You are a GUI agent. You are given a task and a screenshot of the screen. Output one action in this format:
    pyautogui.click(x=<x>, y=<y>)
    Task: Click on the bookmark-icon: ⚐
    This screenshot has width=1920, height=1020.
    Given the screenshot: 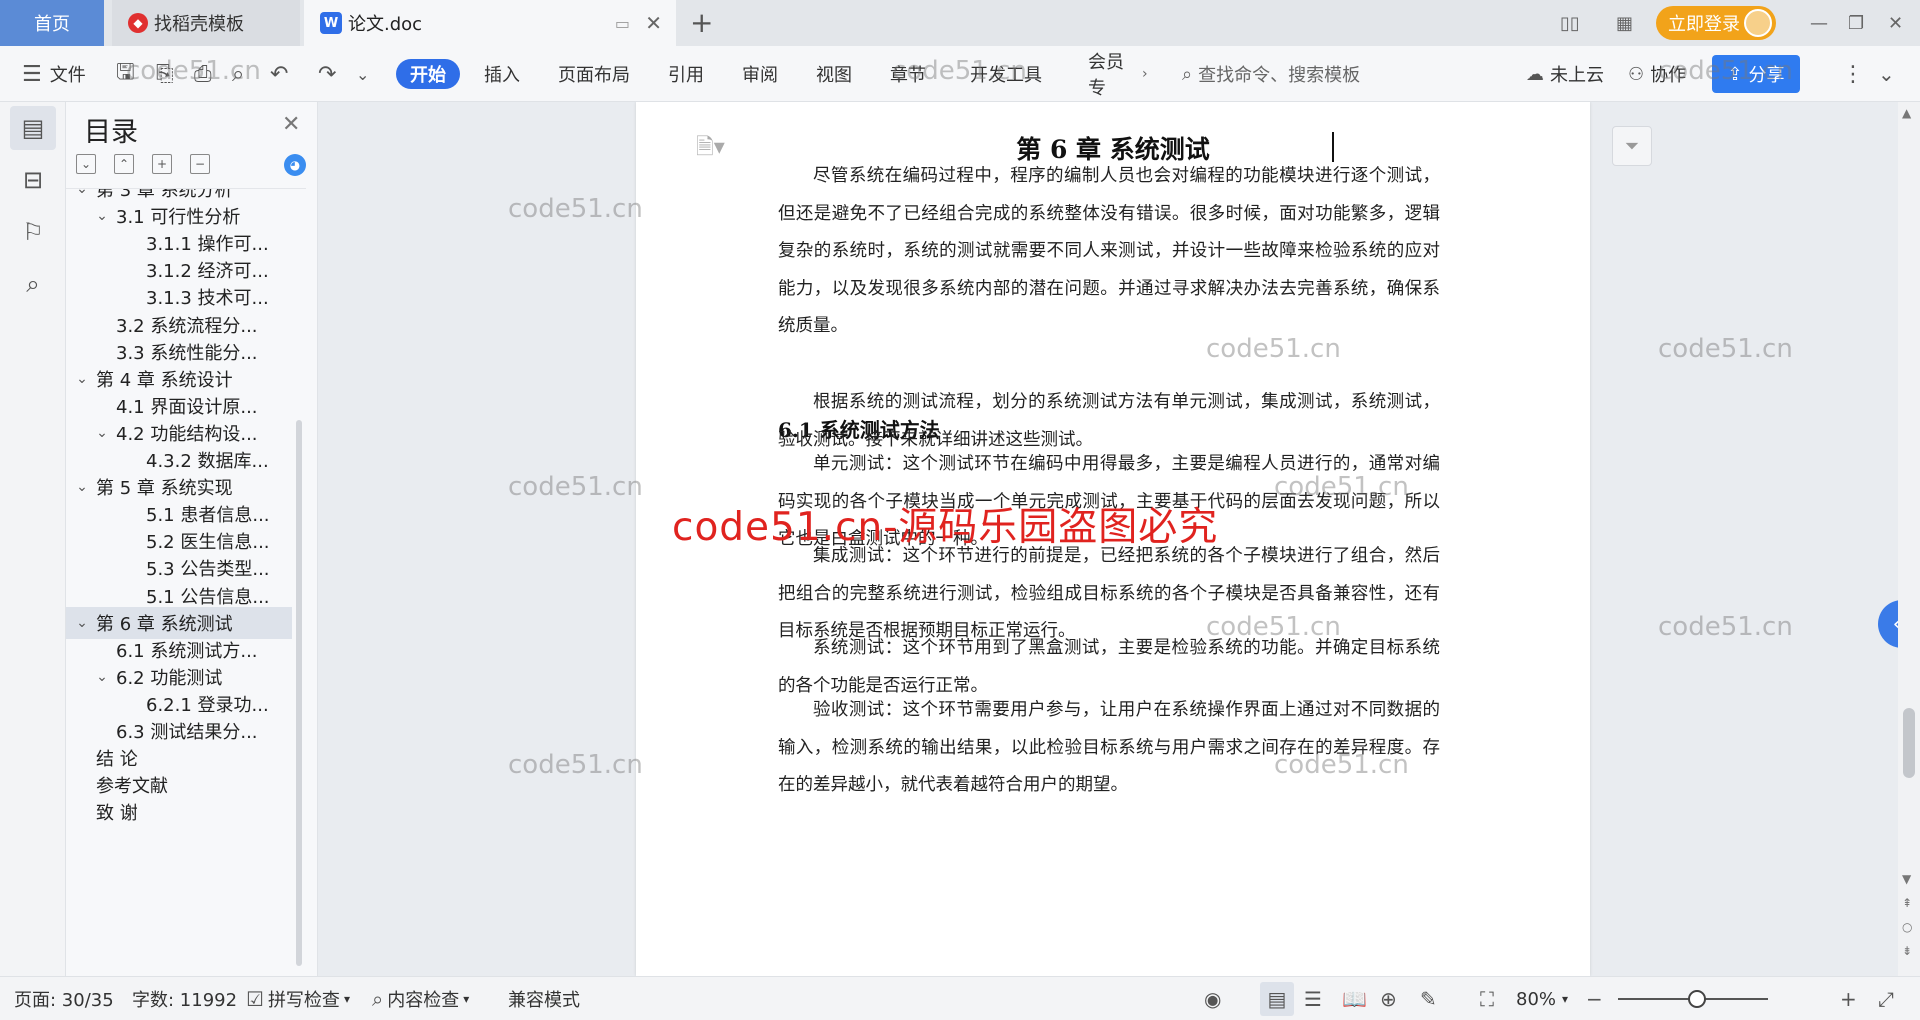 What is the action you would take?
    pyautogui.click(x=33, y=232)
    